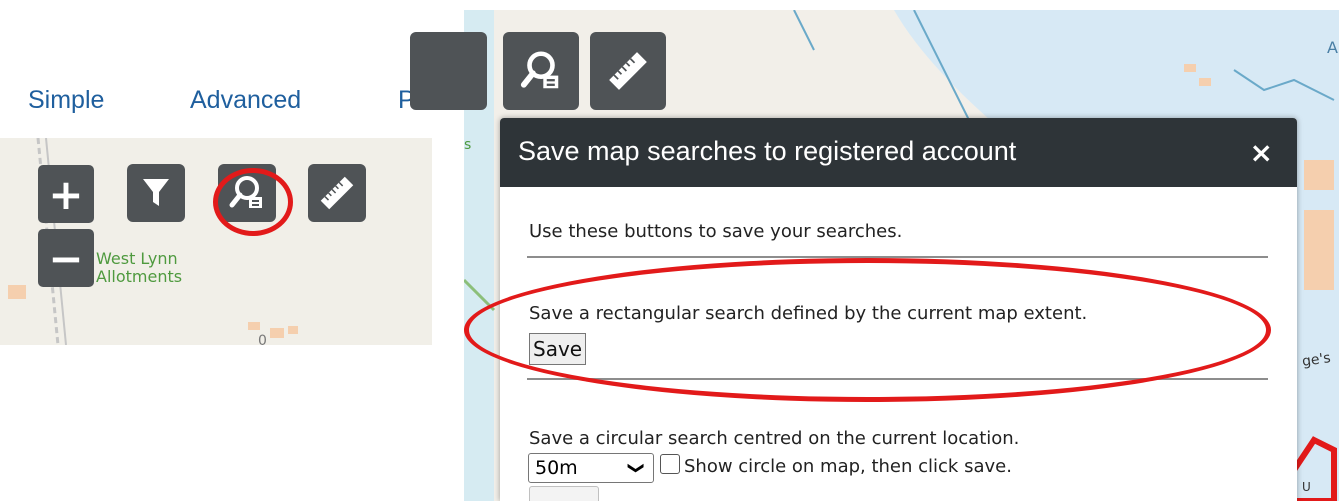  I want to click on filter-button, so click(156, 193).